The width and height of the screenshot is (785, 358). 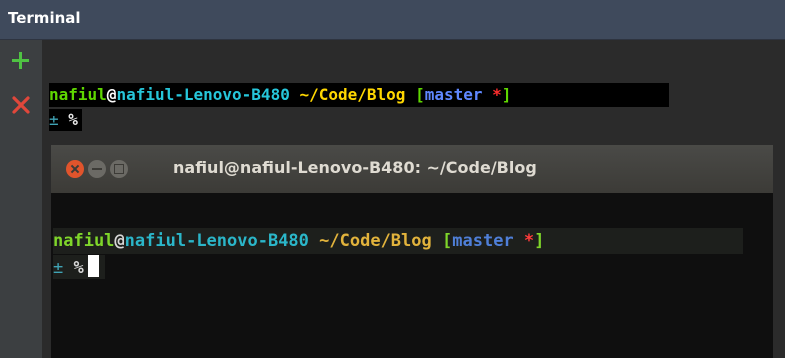 What do you see at coordinates (44, 18) in the screenshot?
I see `panel-title: Terminal` at bounding box center [44, 18].